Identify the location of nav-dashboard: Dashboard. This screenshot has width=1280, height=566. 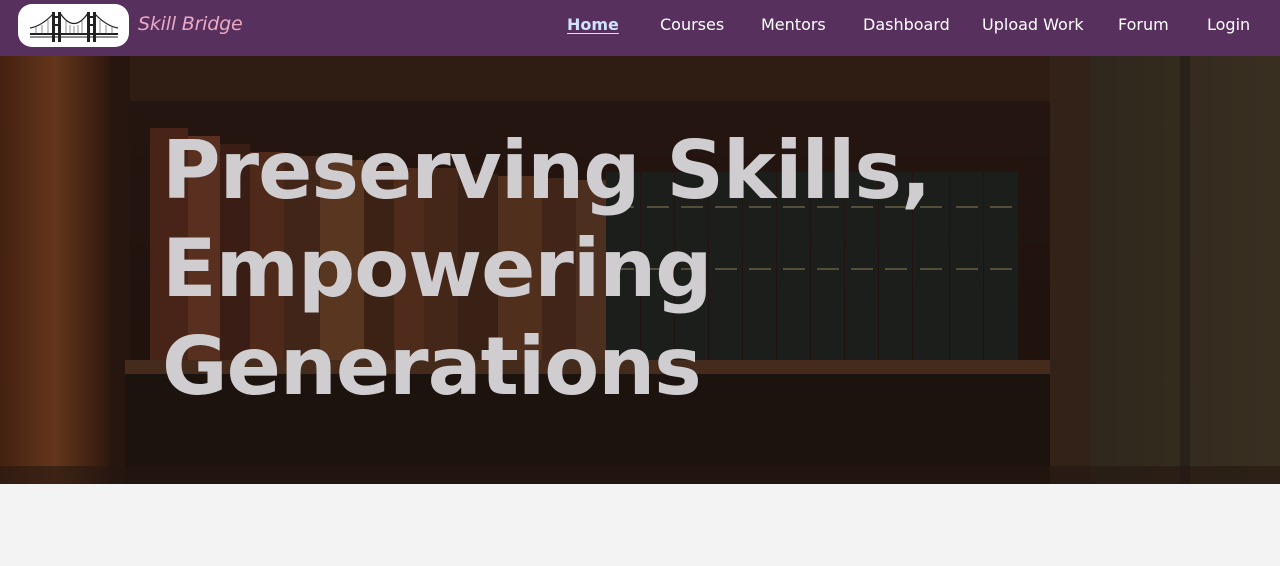
(906, 24).